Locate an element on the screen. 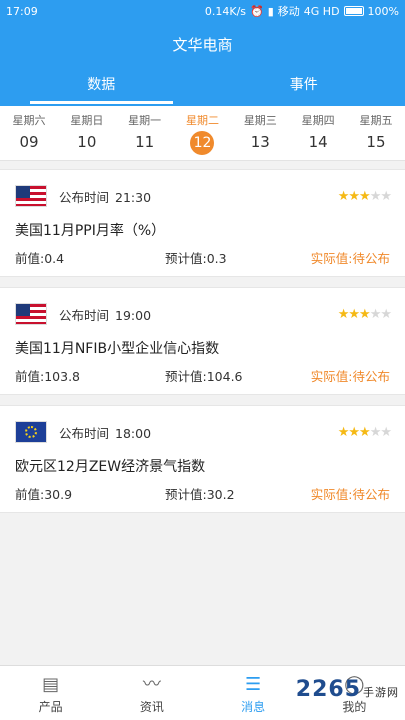 The image size is (405, 720). message-icon: ☰ is located at coordinates (253, 684).